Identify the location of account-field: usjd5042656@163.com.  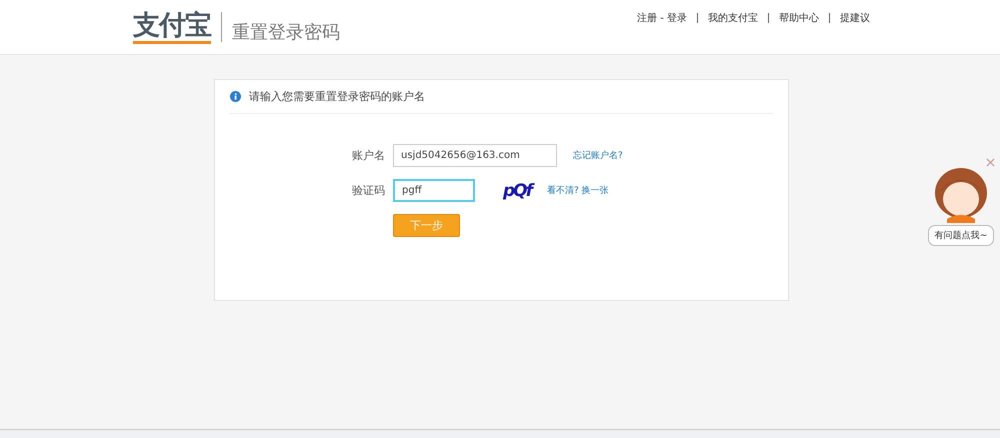
(475, 155).